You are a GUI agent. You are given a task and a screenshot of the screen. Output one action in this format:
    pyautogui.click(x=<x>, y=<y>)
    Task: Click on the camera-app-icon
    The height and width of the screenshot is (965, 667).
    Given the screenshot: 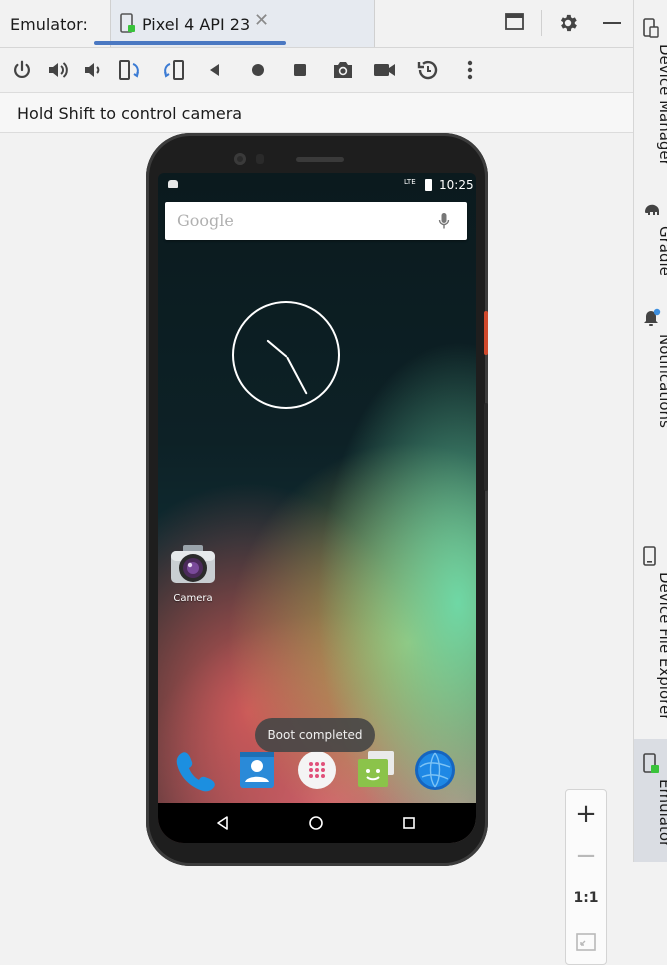 What is the action you would take?
    pyautogui.click(x=193, y=564)
    